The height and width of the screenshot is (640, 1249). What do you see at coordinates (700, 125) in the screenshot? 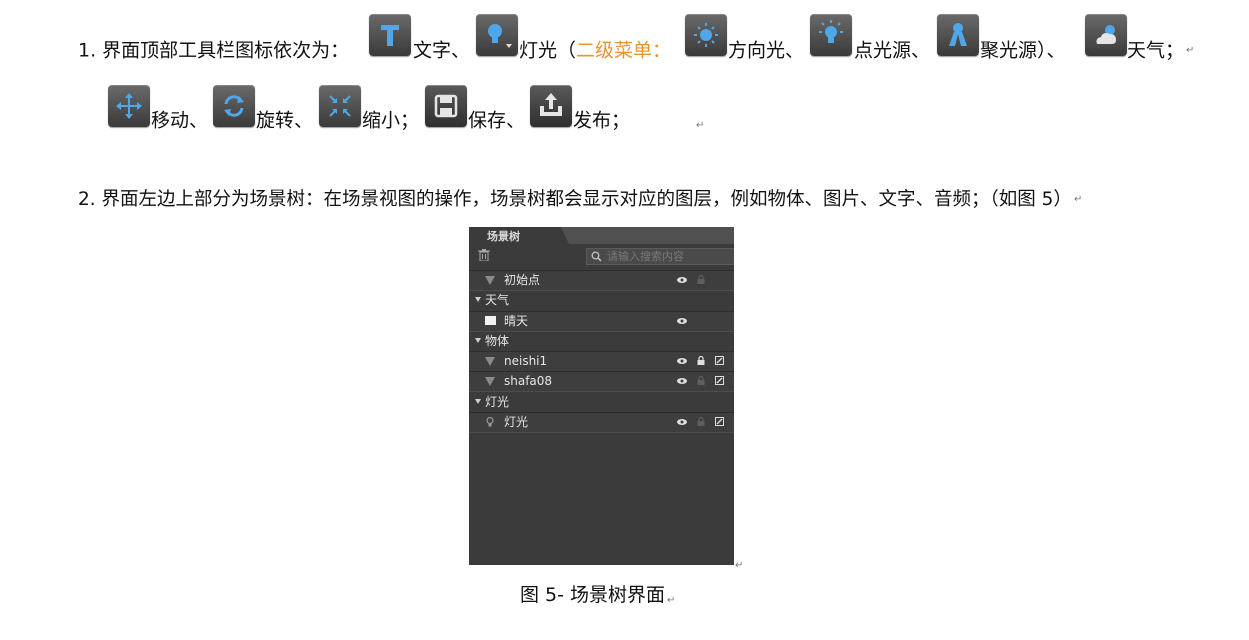
I see `return-mark-2: ↵` at bounding box center [700, 125].